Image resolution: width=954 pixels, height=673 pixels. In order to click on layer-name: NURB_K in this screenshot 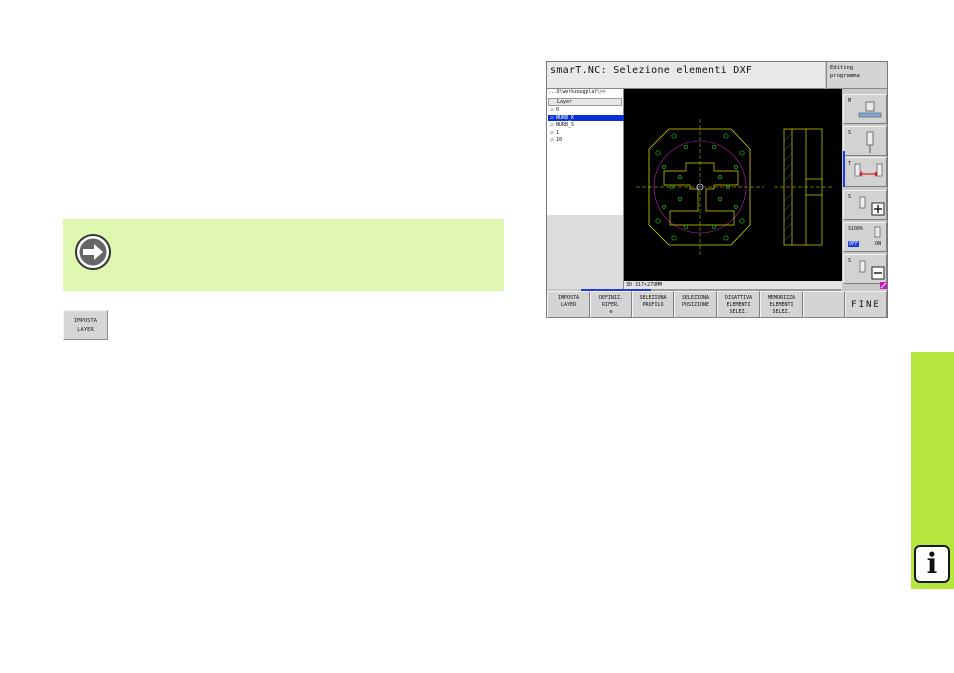, I will do `click(565, 117)`.